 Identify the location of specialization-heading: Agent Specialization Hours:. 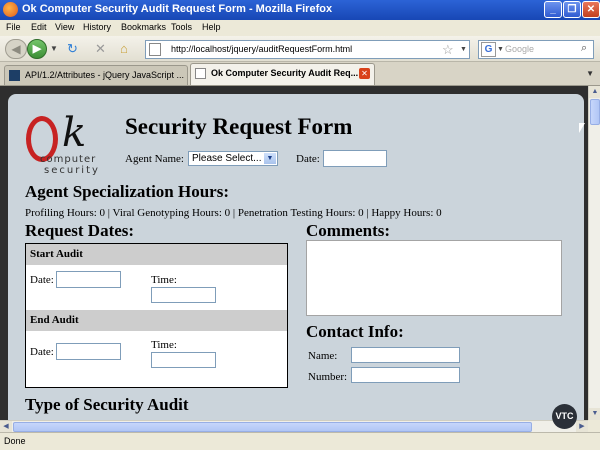
(127, 191).